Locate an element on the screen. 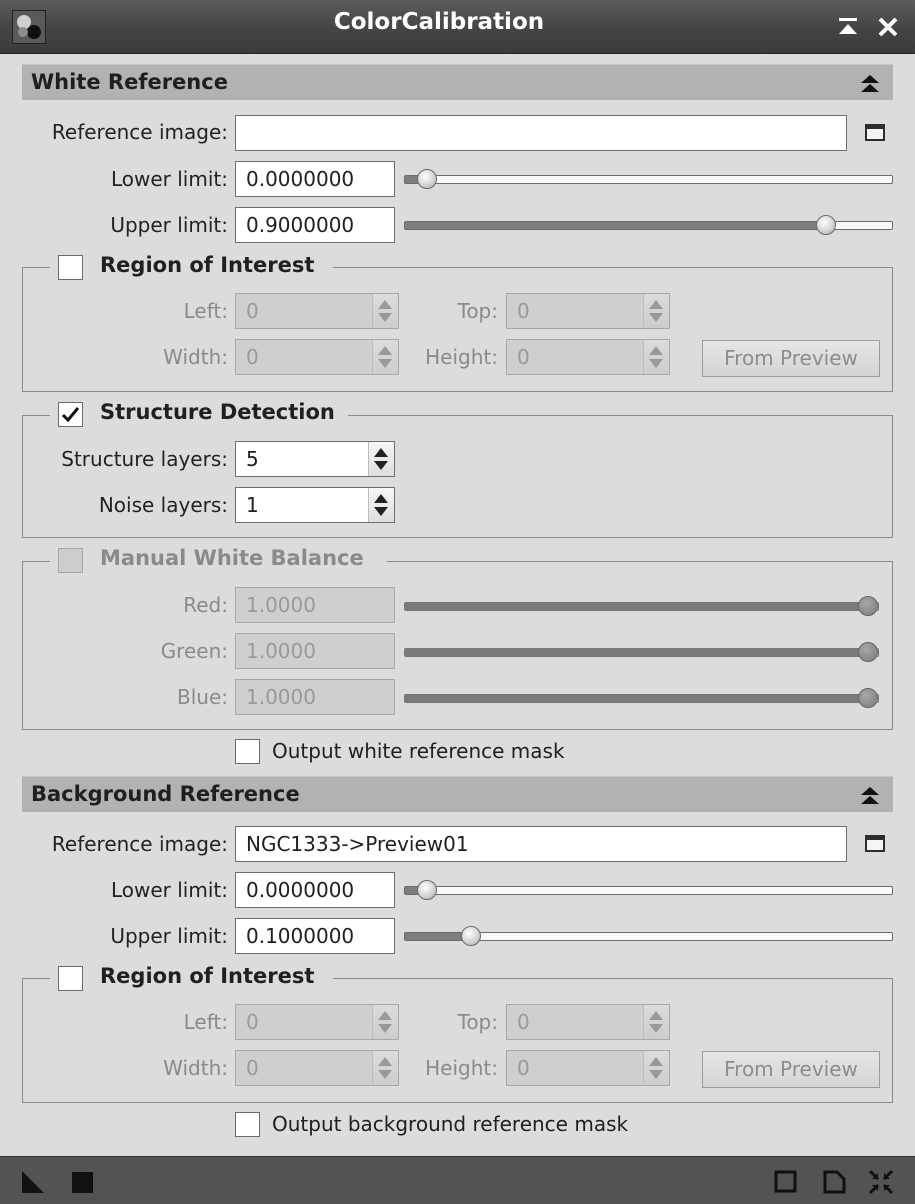 This screenshot has height=1204, width=915. background-roi-checkbox is located at coordinates (70, 978).